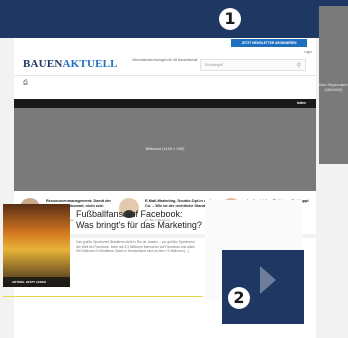 The image size is (348, 338). I want to click on top-color-band, so click(174, 19).